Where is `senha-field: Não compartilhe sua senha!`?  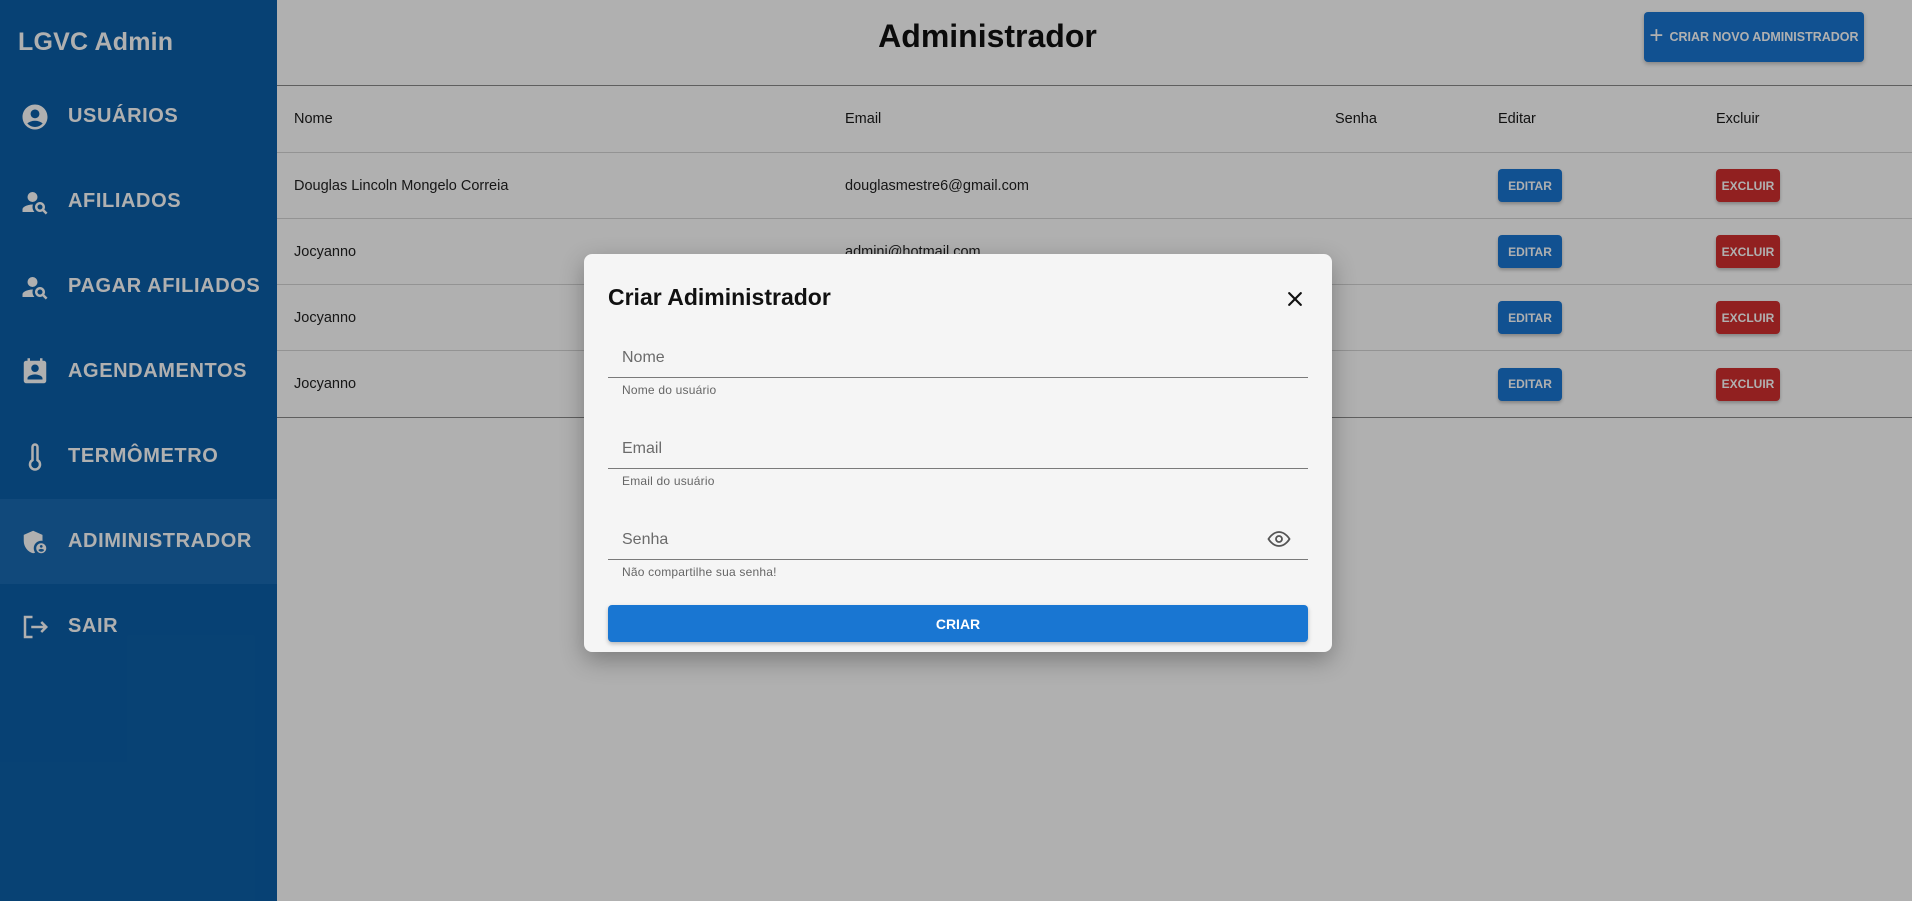
senha-field: Não compartilhe sua senha! is located at coordinates (958, 549).